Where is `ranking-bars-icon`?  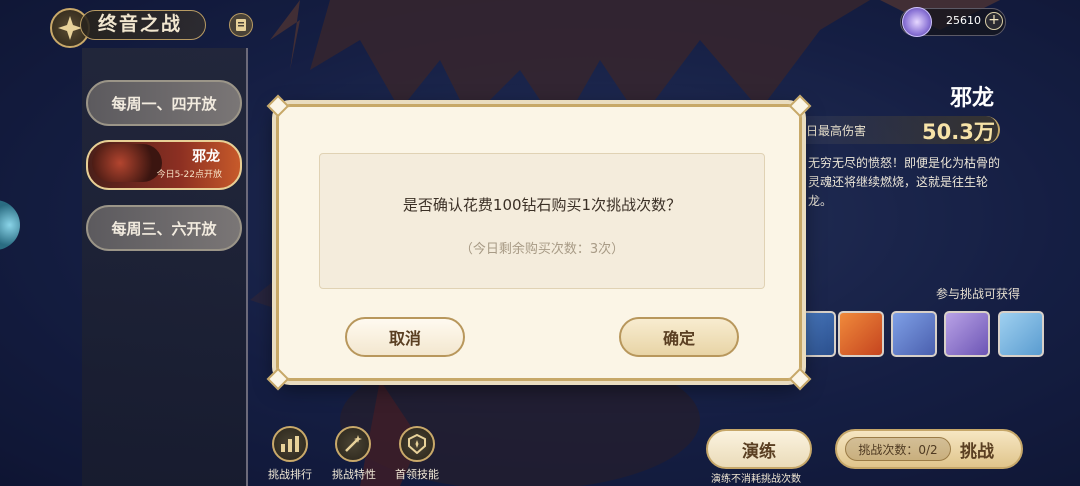 ranking-bars-icon is located at coordinates (290, 444).